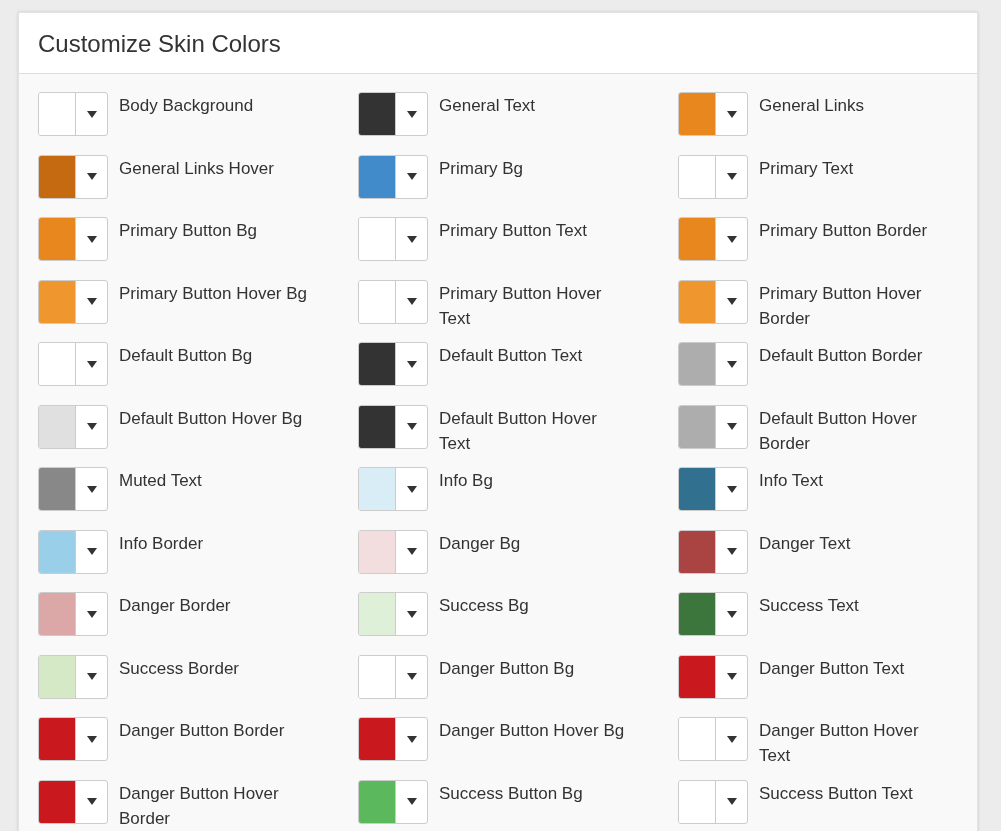 This screenshot has width=1001, height=831. I want to click on color-label: Primary Button Text, so click(514, 231).